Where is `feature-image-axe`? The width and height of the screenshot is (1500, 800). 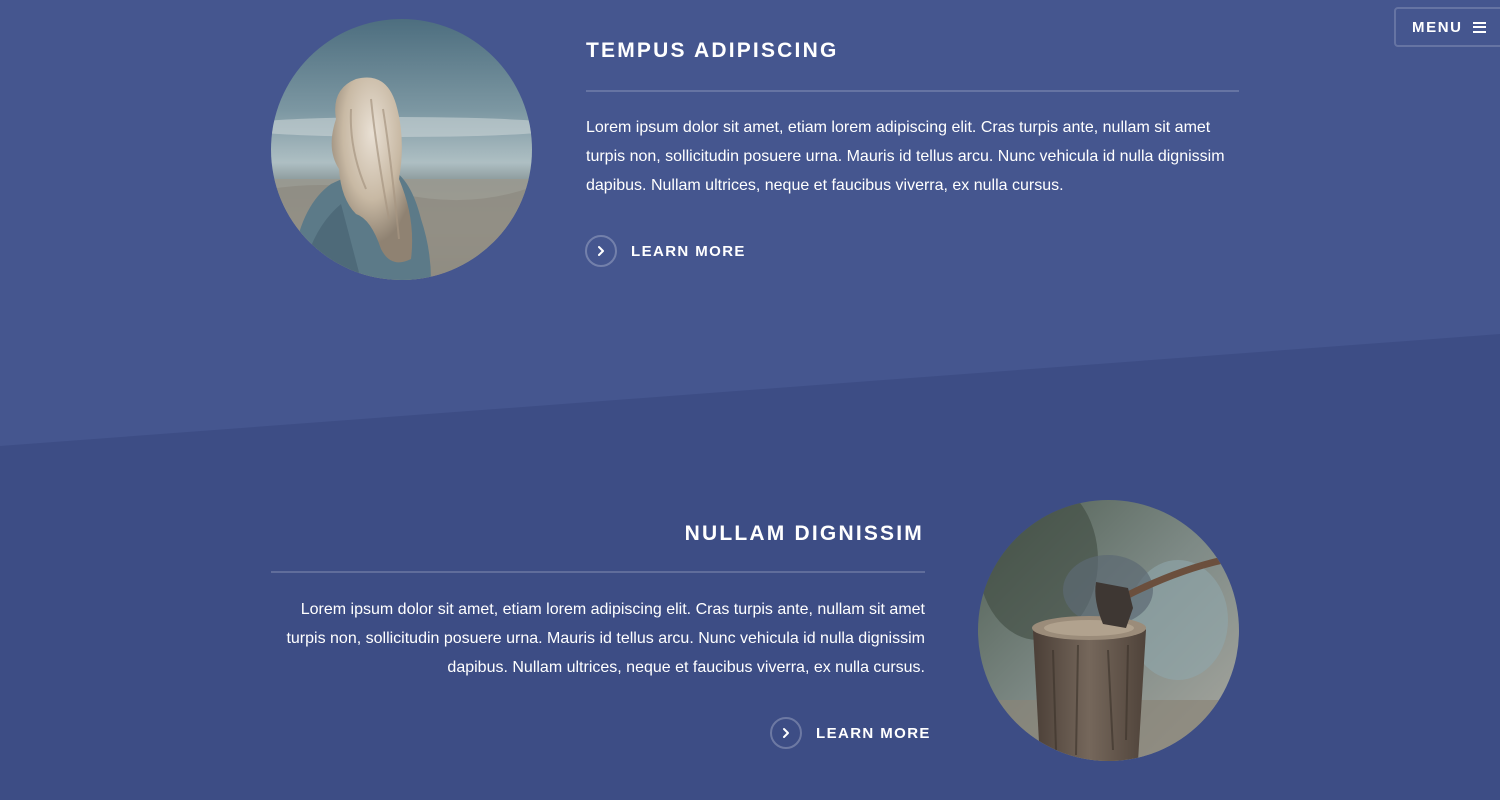
feature-image-axe is located at coordinates (1108, 630).